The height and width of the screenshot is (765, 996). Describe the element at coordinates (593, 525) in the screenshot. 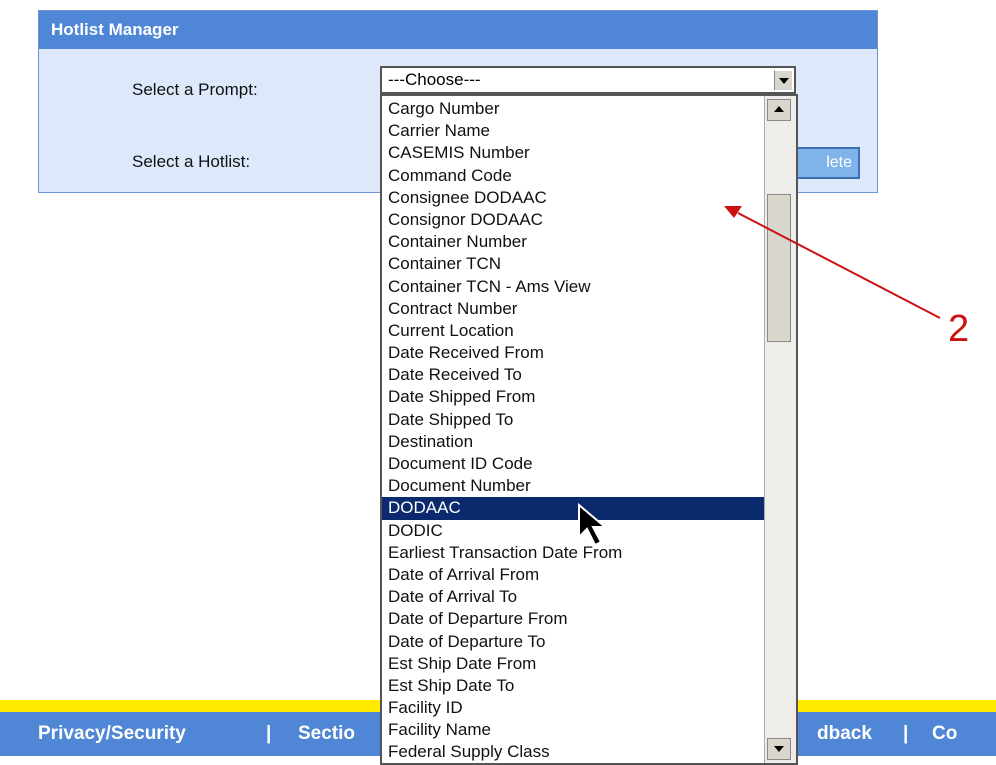

I see `mouse-cursor-icon` at that location.